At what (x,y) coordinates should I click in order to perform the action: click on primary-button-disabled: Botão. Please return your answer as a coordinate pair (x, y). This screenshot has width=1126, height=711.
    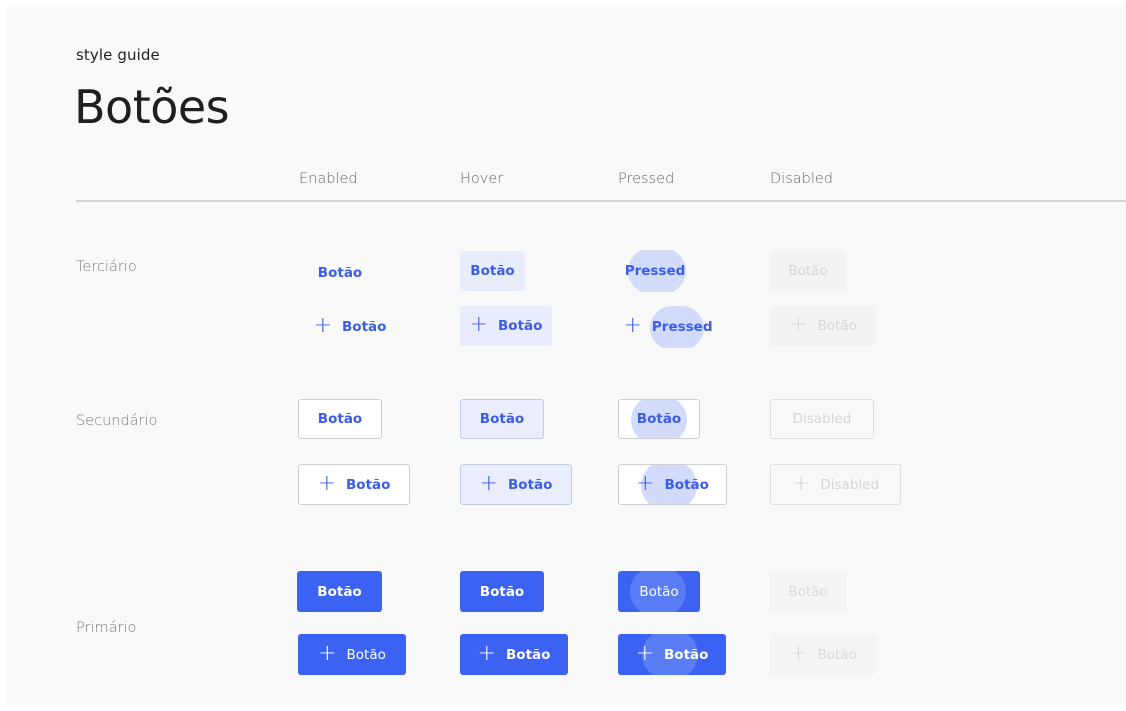
    Looking at the image, I should click on (808, 591).